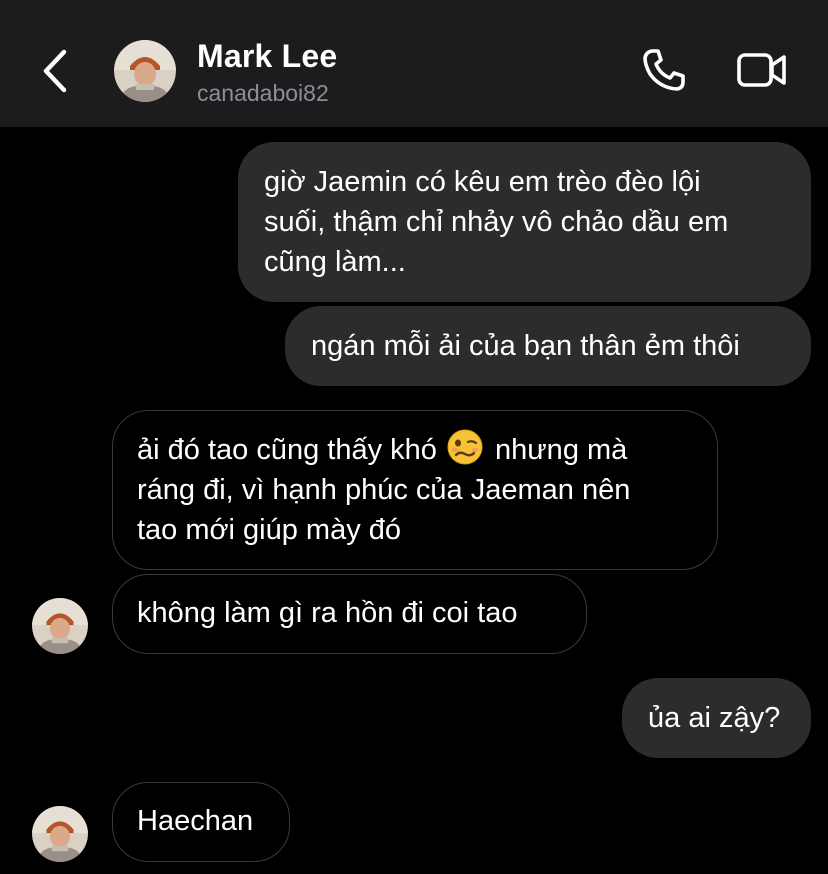  Describe the element at coordinates (287, 450) in the screenshot. I see `message-text-segment: ải đó tao cũng thấy khó` at that location.